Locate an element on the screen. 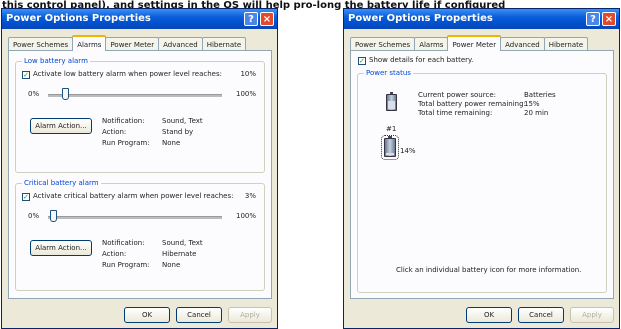  critical-alarm-slider-track is located at coordinates (135, 217).